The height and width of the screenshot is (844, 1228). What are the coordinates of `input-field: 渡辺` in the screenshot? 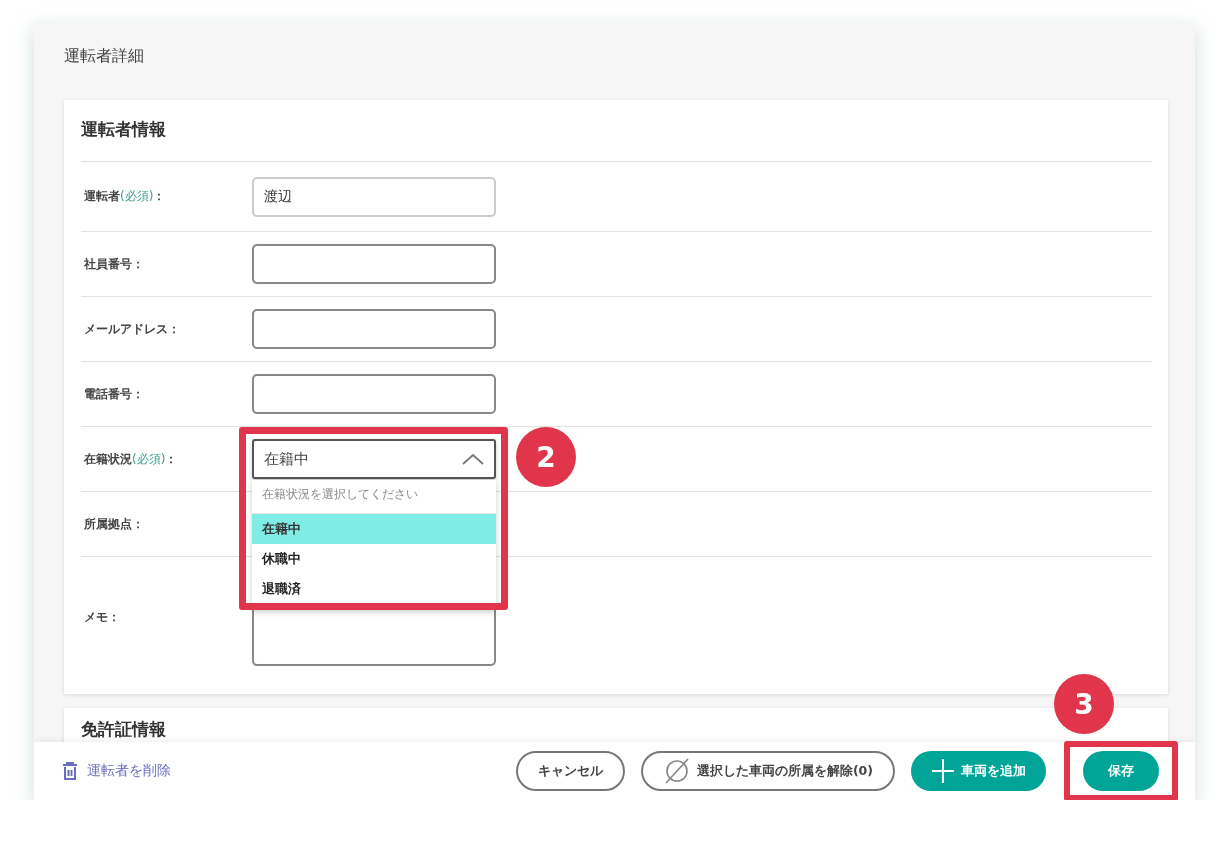 It's located at (374, 196).